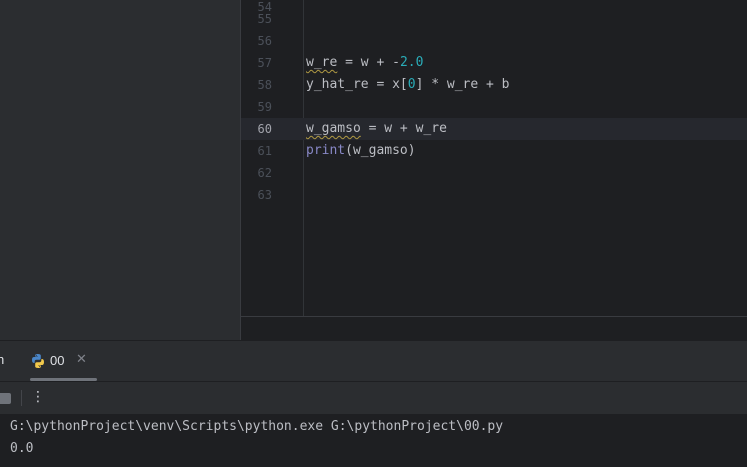  What do you see at coordinates (380, 150) in the screenshot?
I see `code-token: (w_gamso)` at bounding box center [380, 150].